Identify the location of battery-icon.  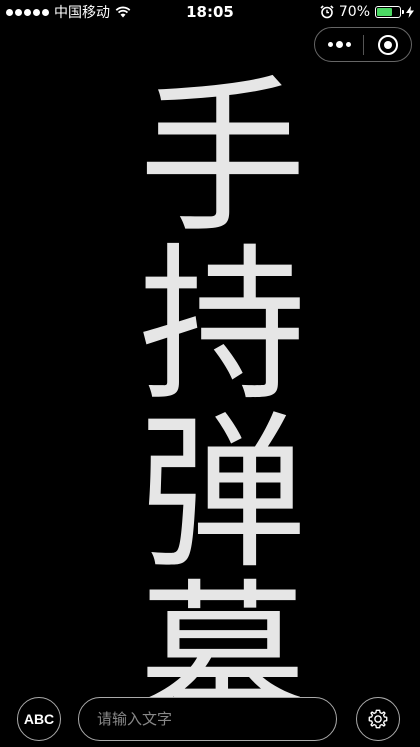
(389, 12).